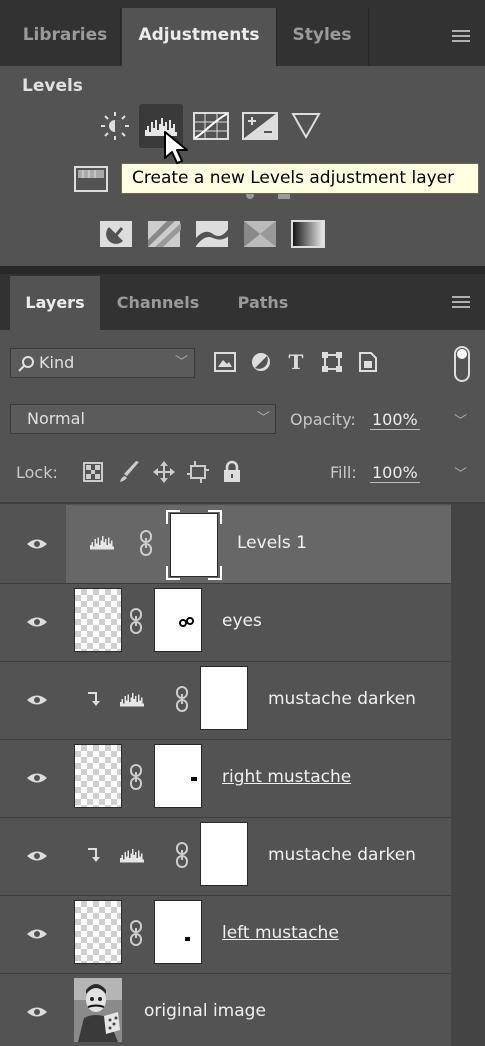 Image resolution: width=485 pixels, height=1046 pixels. What do you see at coordinates (52, 86) in the screenshot?
I see `adjustments-section-title: Levels` at bounding box center [52, 86].